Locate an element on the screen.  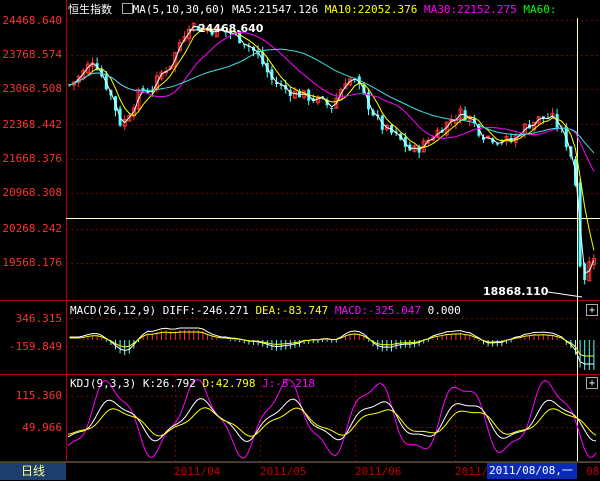
kdj-axis-bottom: 49.966 is located at coordinates (42, 427).